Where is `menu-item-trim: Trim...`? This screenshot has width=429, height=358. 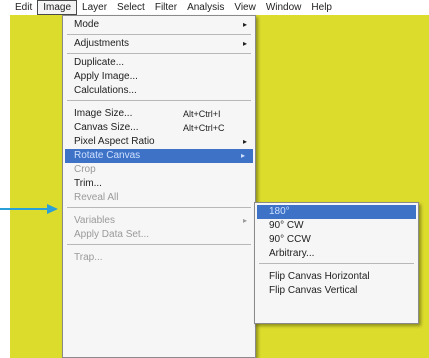
menu-item-trim: Trim... is located at coordinates (159, 184).